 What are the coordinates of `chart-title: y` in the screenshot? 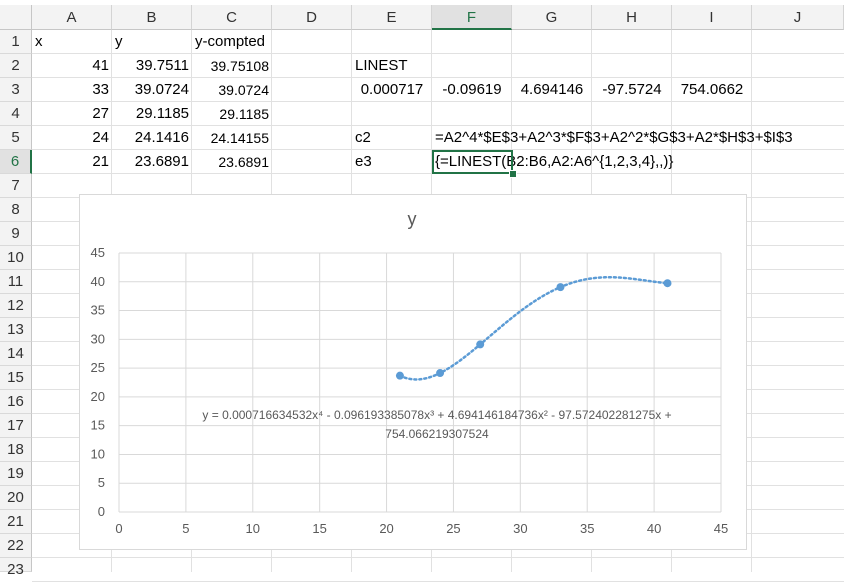 It's located at (412, 219).